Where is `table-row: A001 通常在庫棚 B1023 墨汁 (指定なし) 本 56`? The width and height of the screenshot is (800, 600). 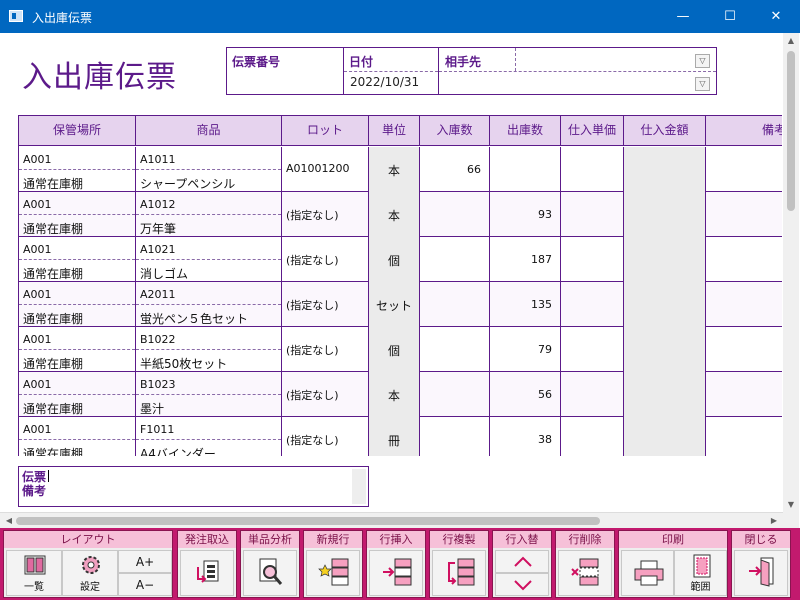 table-row: A001 通常在庫棚 B1023 墨汁 (指定なし) 本 56 is located at coordinates (400, 394).